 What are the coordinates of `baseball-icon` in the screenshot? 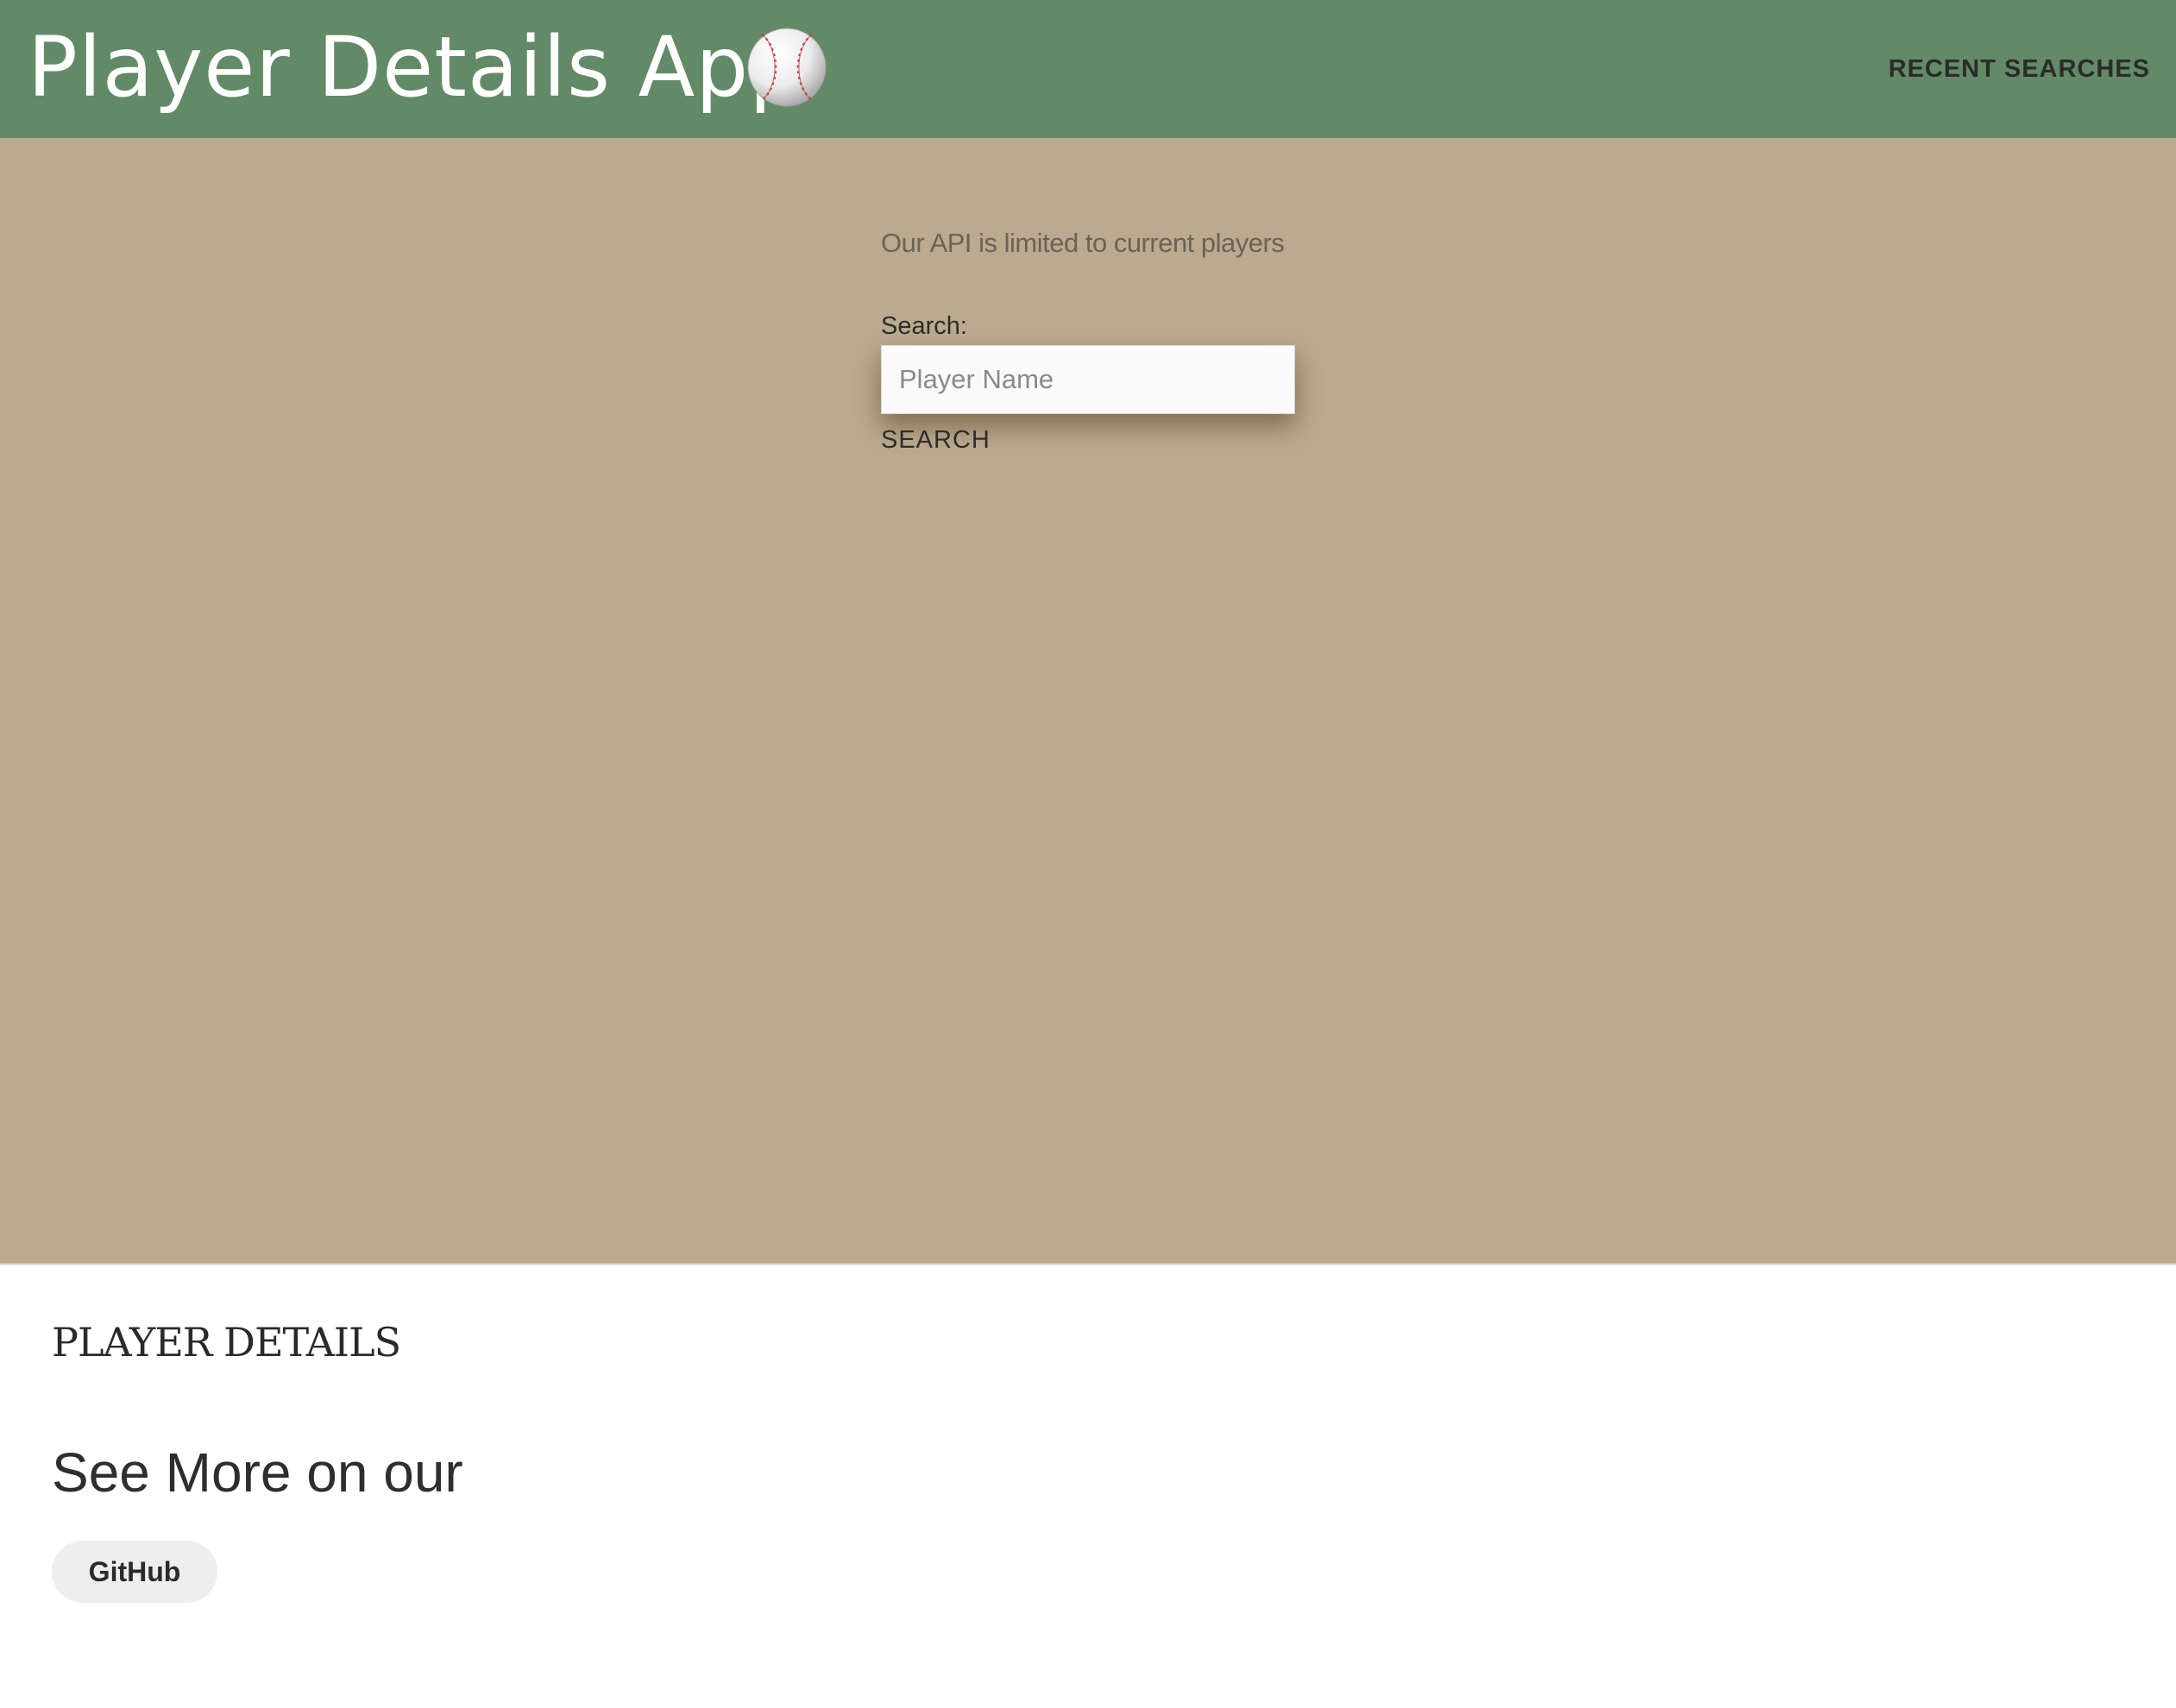 It's located at (787, 67).